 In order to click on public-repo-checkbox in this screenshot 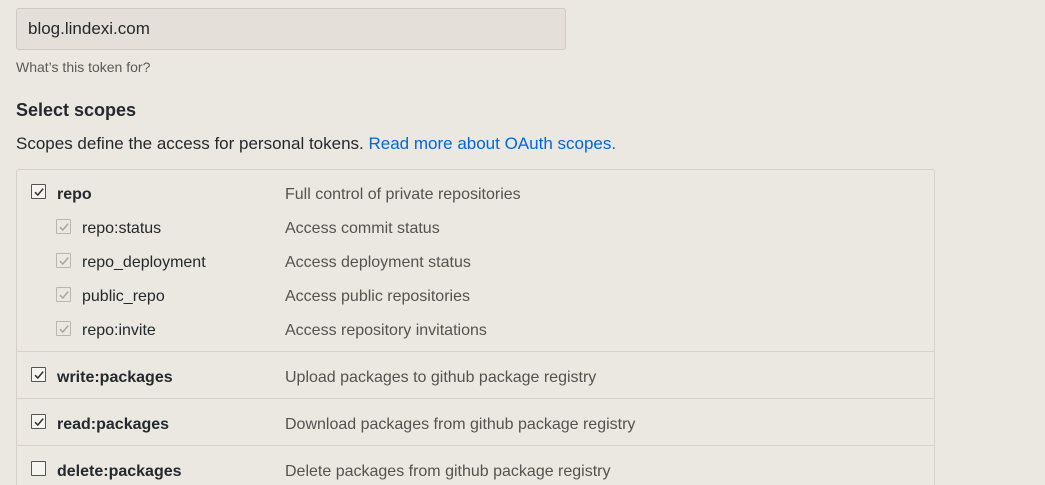, I will do `click(63, 294)`.